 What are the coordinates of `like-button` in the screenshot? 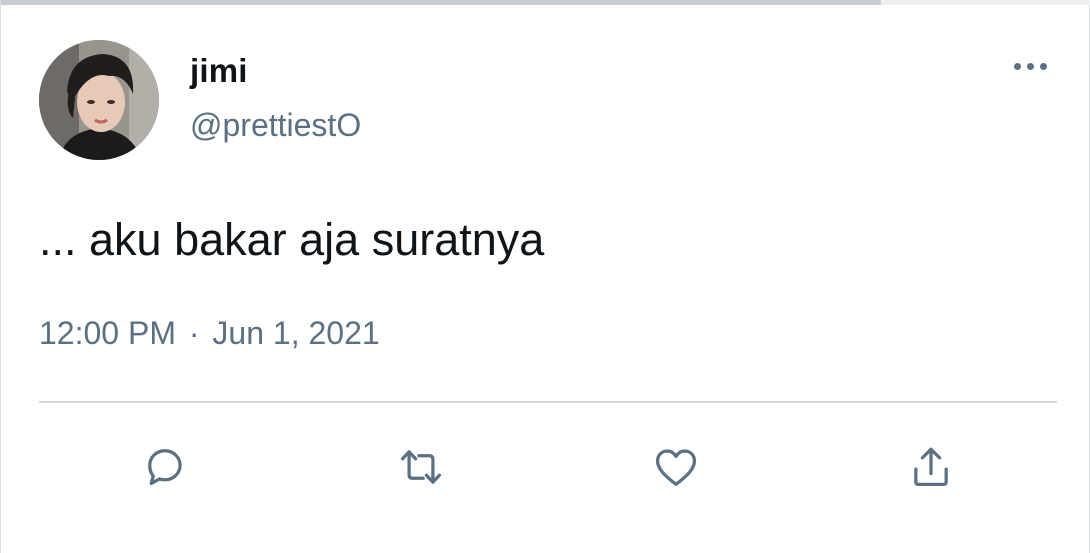 It's located at (676, 467).